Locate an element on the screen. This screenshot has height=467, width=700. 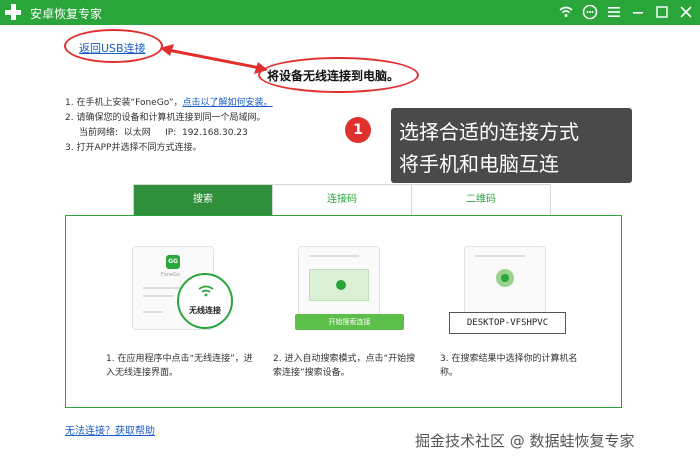
watermark: 掘金技术社区 @ 数据蛙恢复专家 is located at coordinates (525, 441).